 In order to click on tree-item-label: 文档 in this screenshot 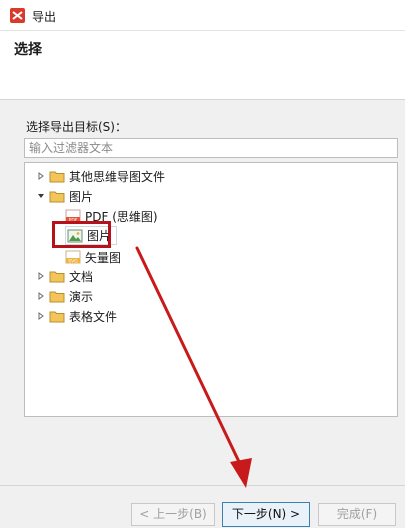, I will do `click(81, 276)`.